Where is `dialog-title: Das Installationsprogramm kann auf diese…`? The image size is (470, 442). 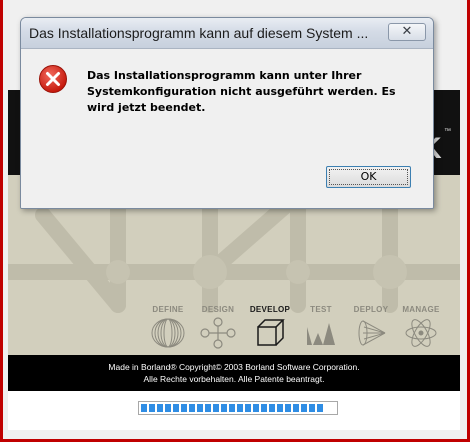
dialog-title: Das Installationsprogramm kann auf diese… is located at coordinates (199, 33).